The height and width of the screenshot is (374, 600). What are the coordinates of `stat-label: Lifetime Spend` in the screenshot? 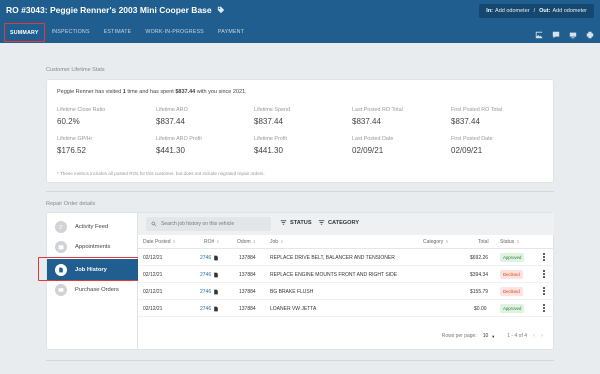 It's located at (272, 110).